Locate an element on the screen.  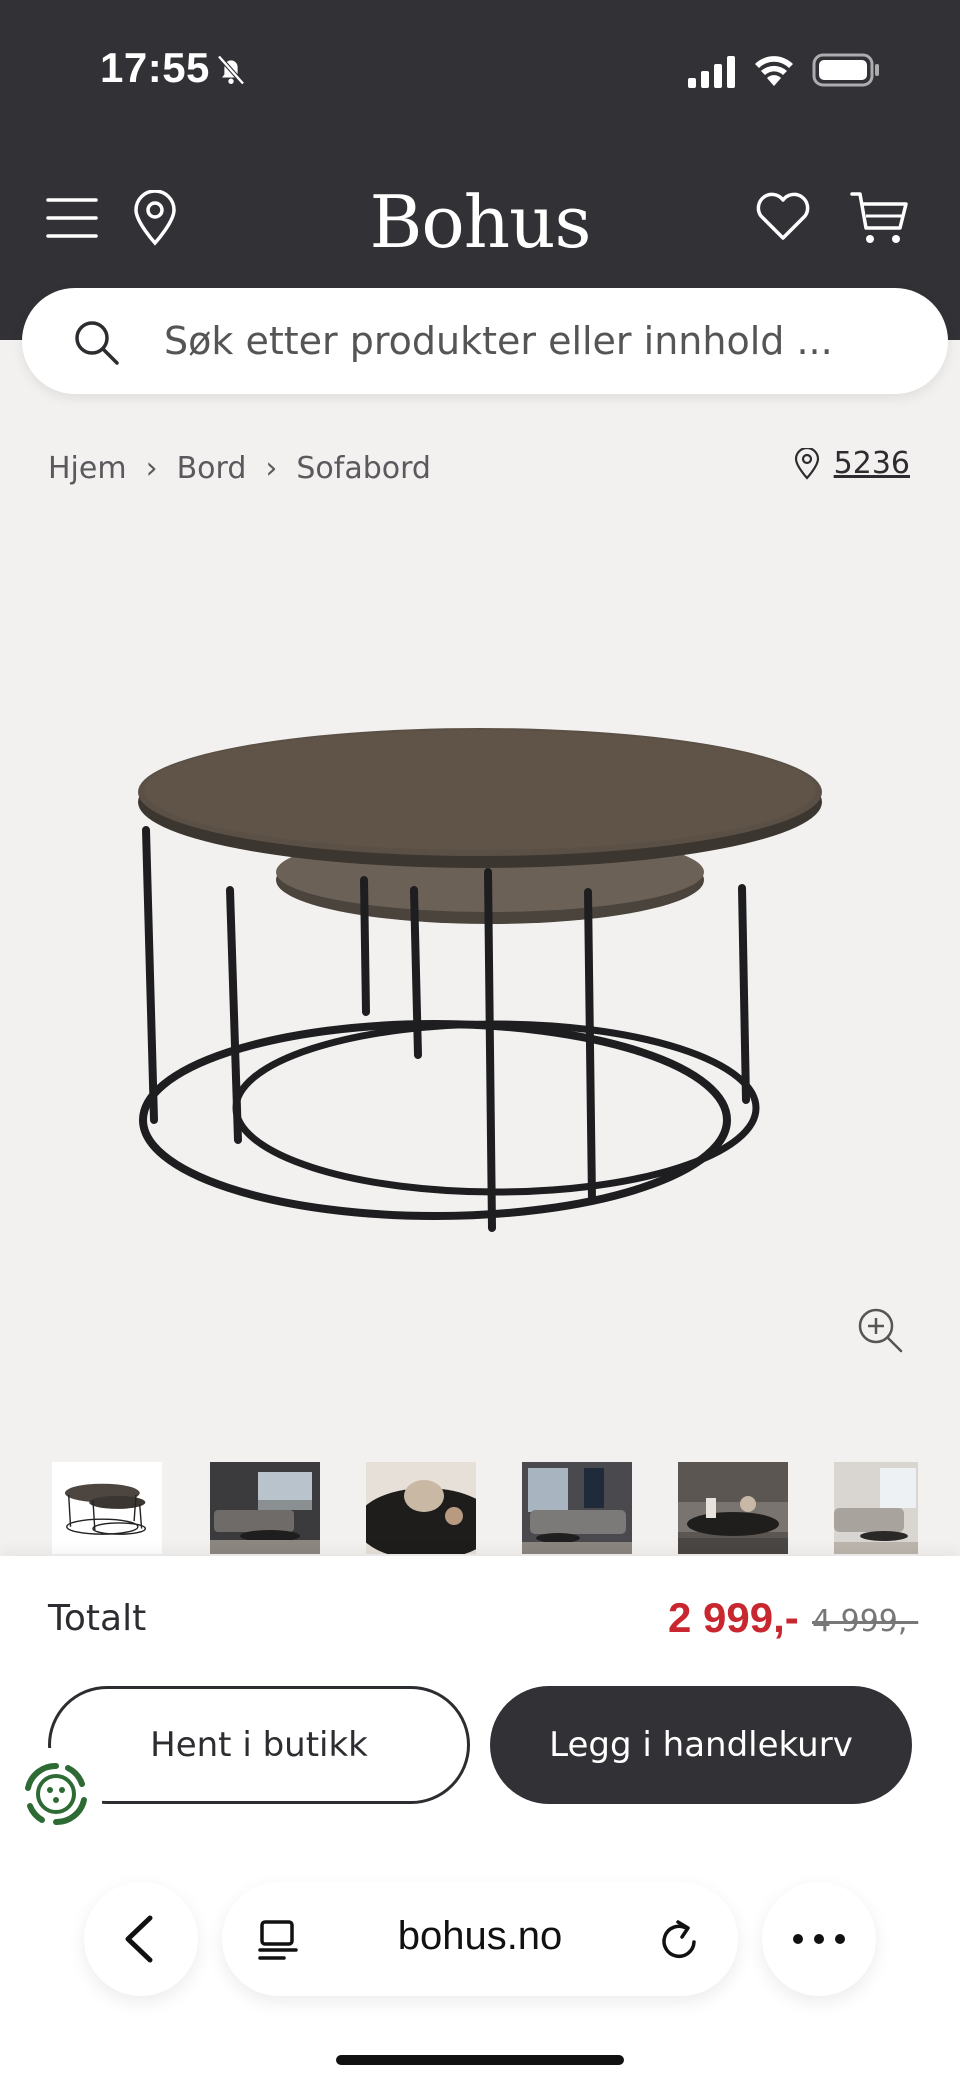
menu-icon is located at coordinates (72, 218).